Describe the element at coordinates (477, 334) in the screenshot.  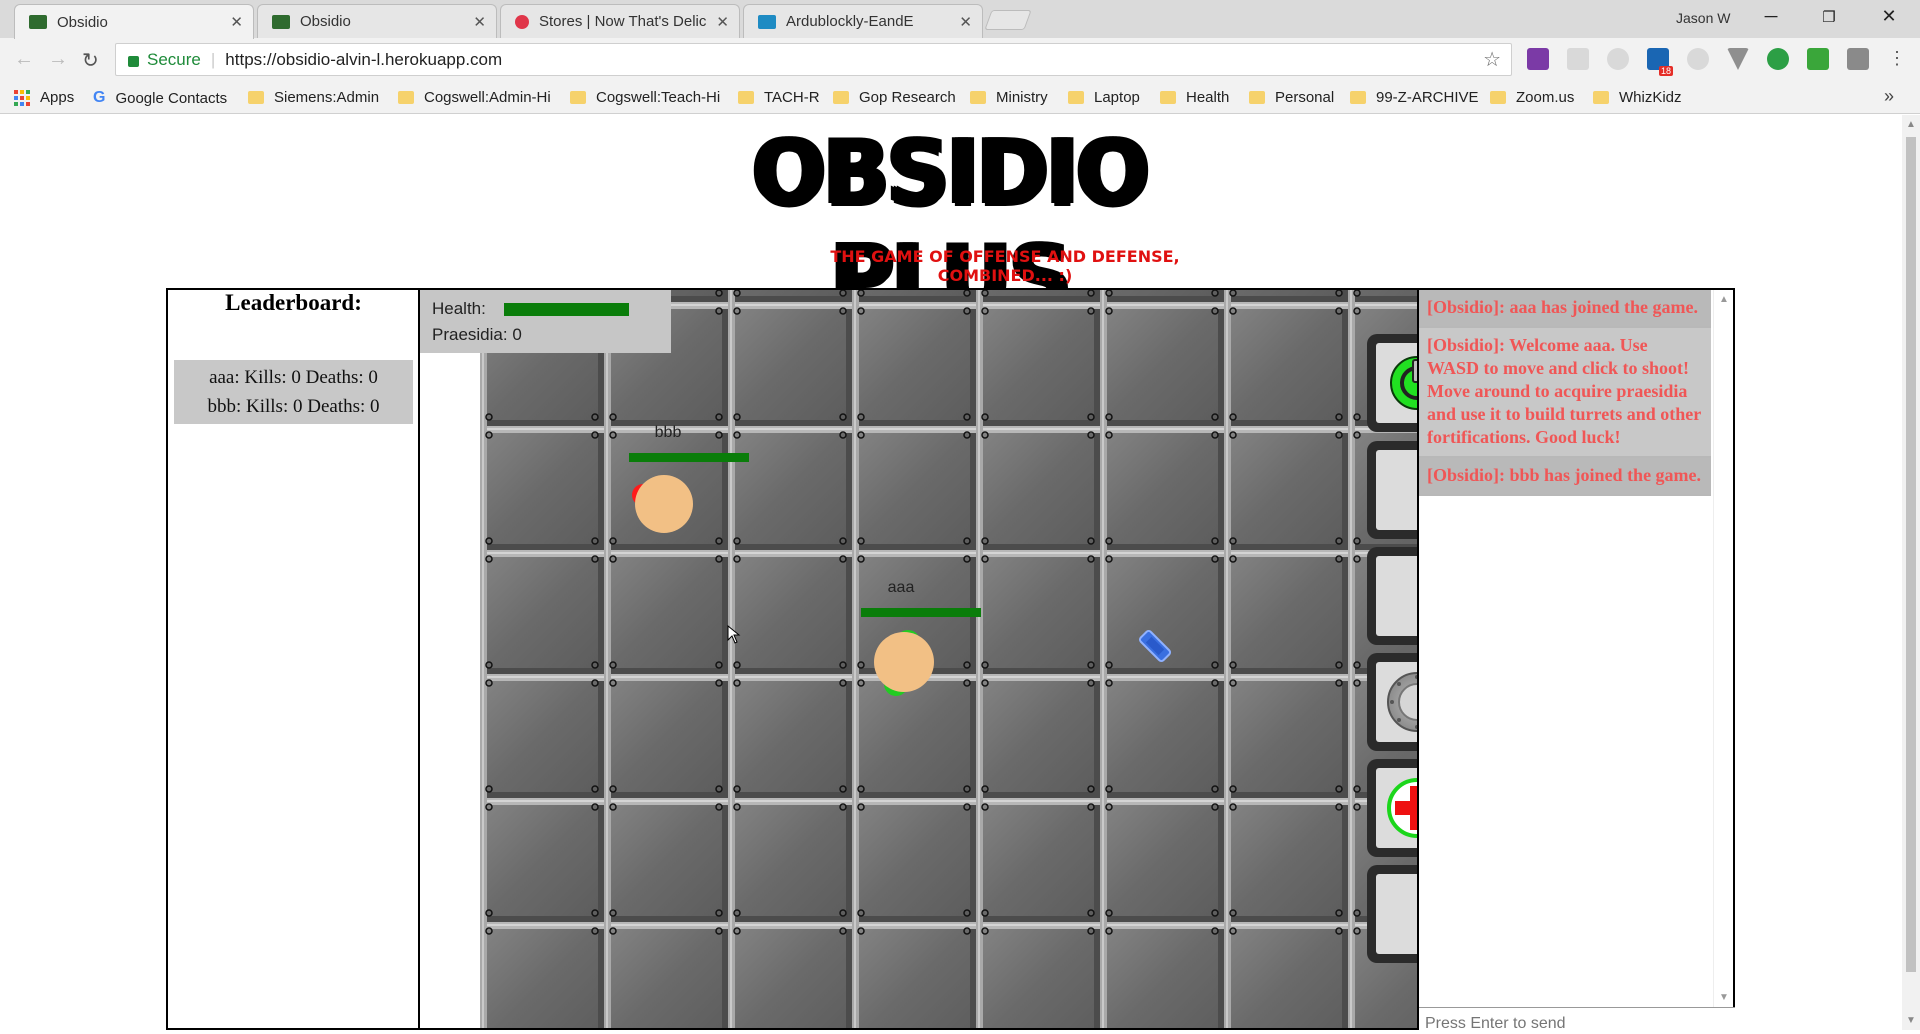
I see `praesidia-count: Praesidia: 0` at that location.